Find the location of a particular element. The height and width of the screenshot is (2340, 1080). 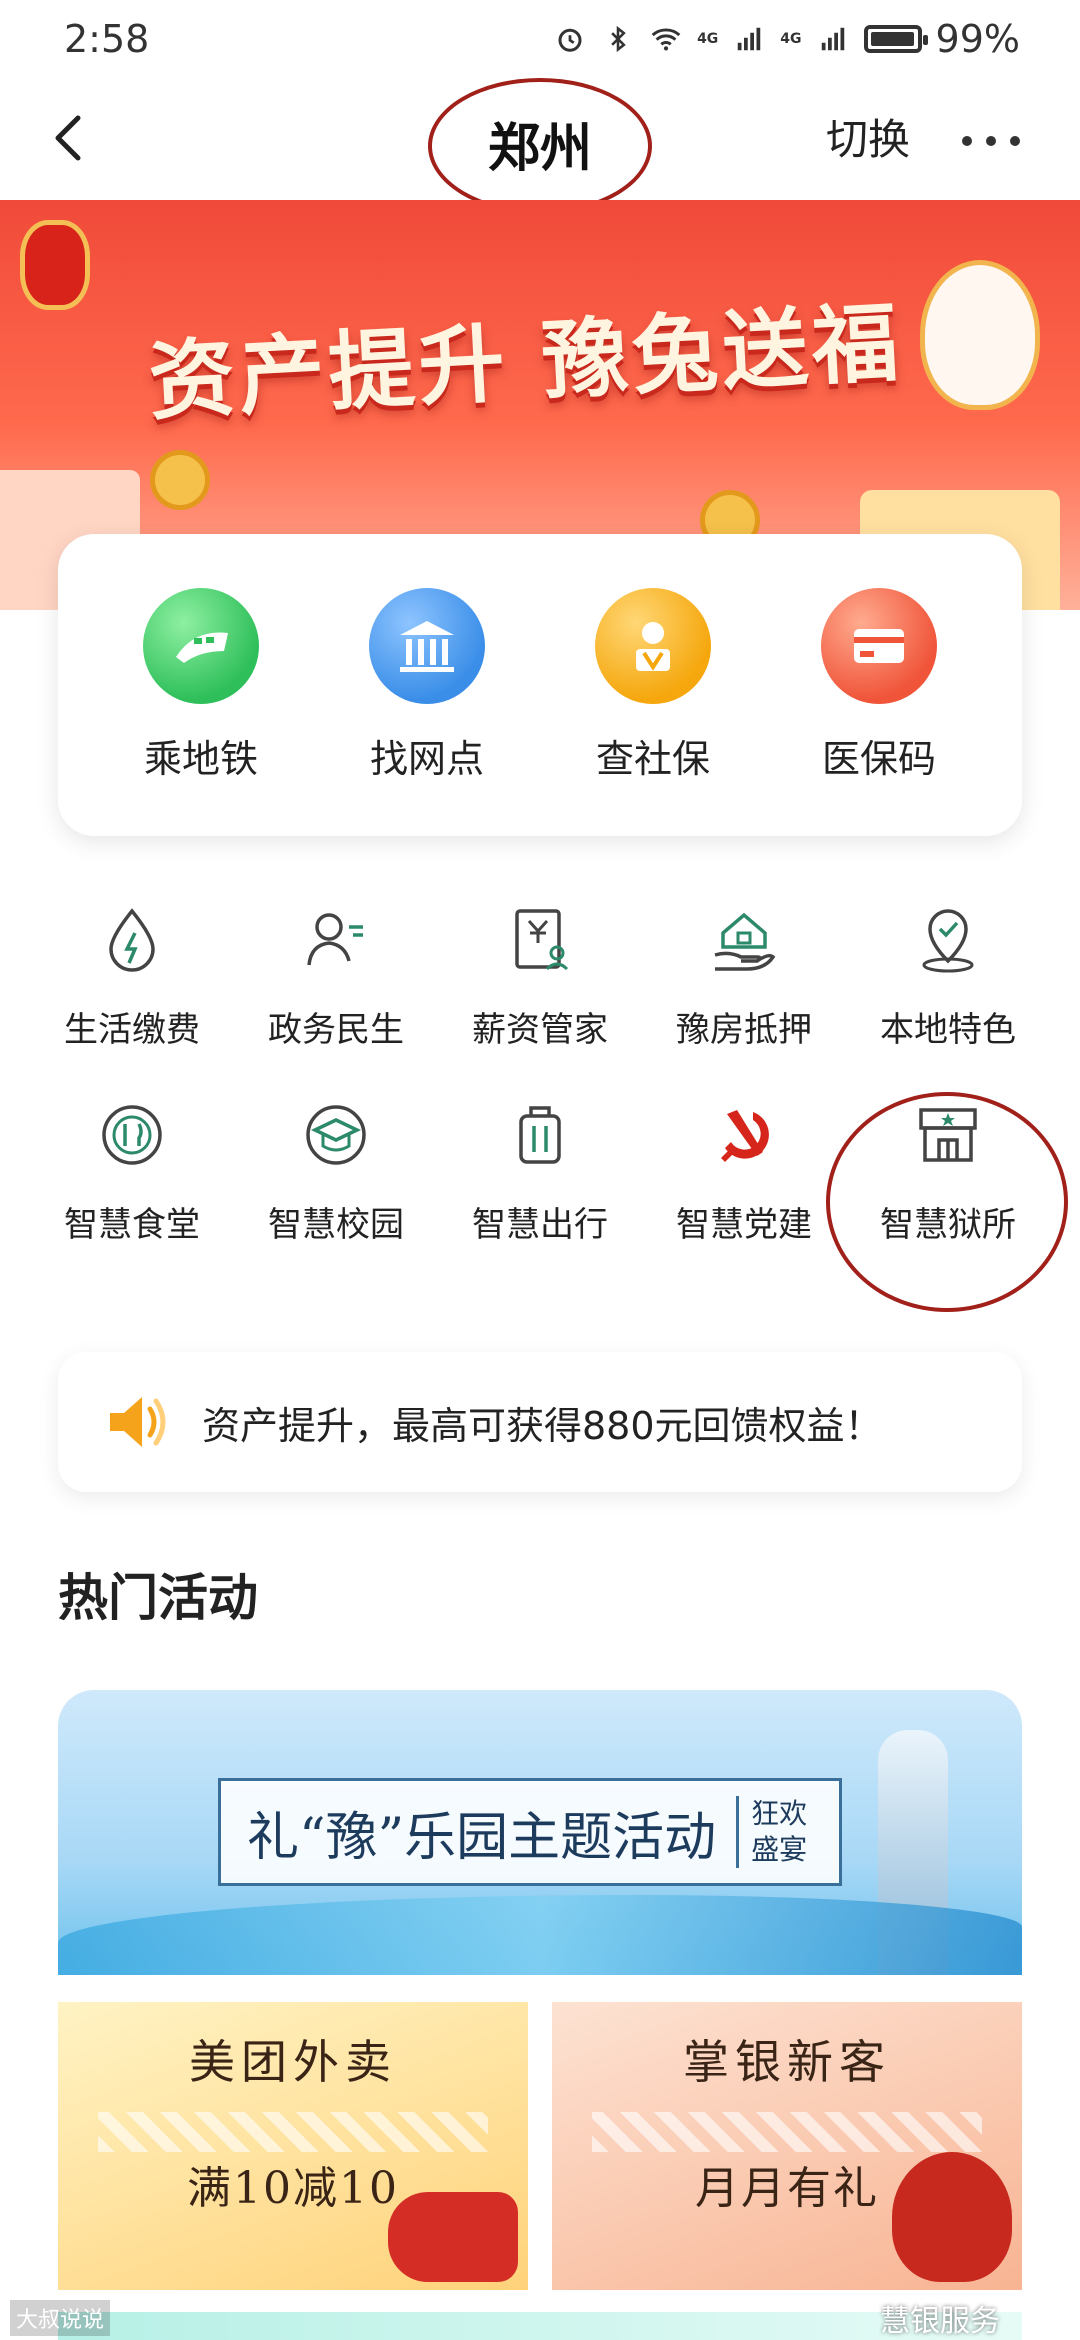

annotation-circle-title is located at coordinates (540, 146).